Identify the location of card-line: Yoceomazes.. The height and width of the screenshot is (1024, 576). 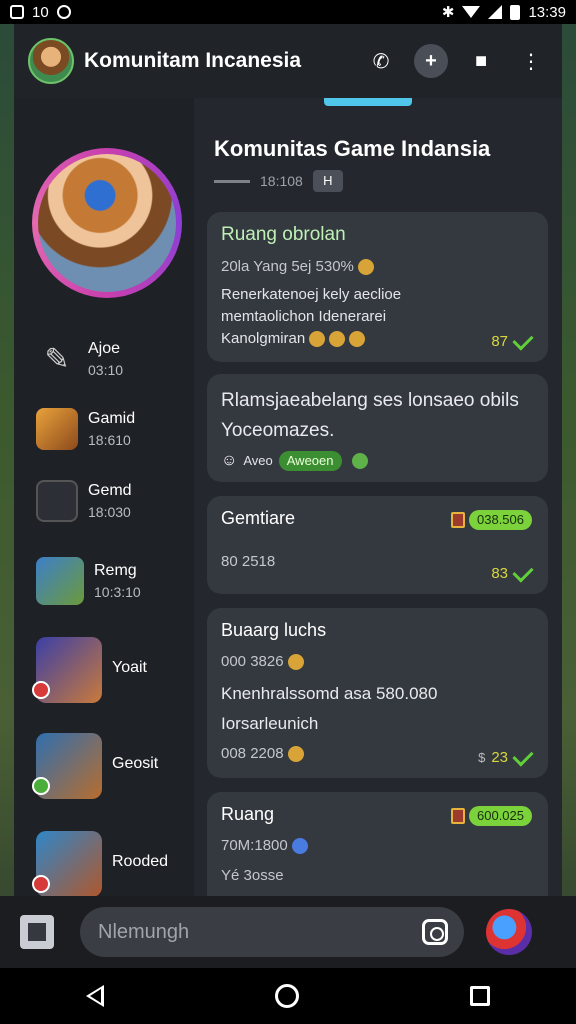
(278, 430).